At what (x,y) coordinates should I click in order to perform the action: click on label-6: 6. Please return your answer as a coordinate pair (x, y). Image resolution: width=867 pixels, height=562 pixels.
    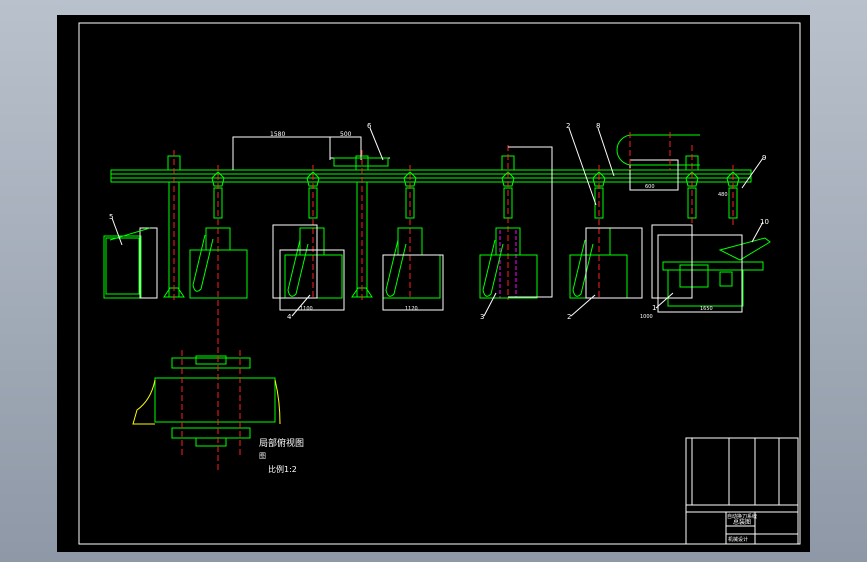
    Looking at the image, I should click on (369, 126).